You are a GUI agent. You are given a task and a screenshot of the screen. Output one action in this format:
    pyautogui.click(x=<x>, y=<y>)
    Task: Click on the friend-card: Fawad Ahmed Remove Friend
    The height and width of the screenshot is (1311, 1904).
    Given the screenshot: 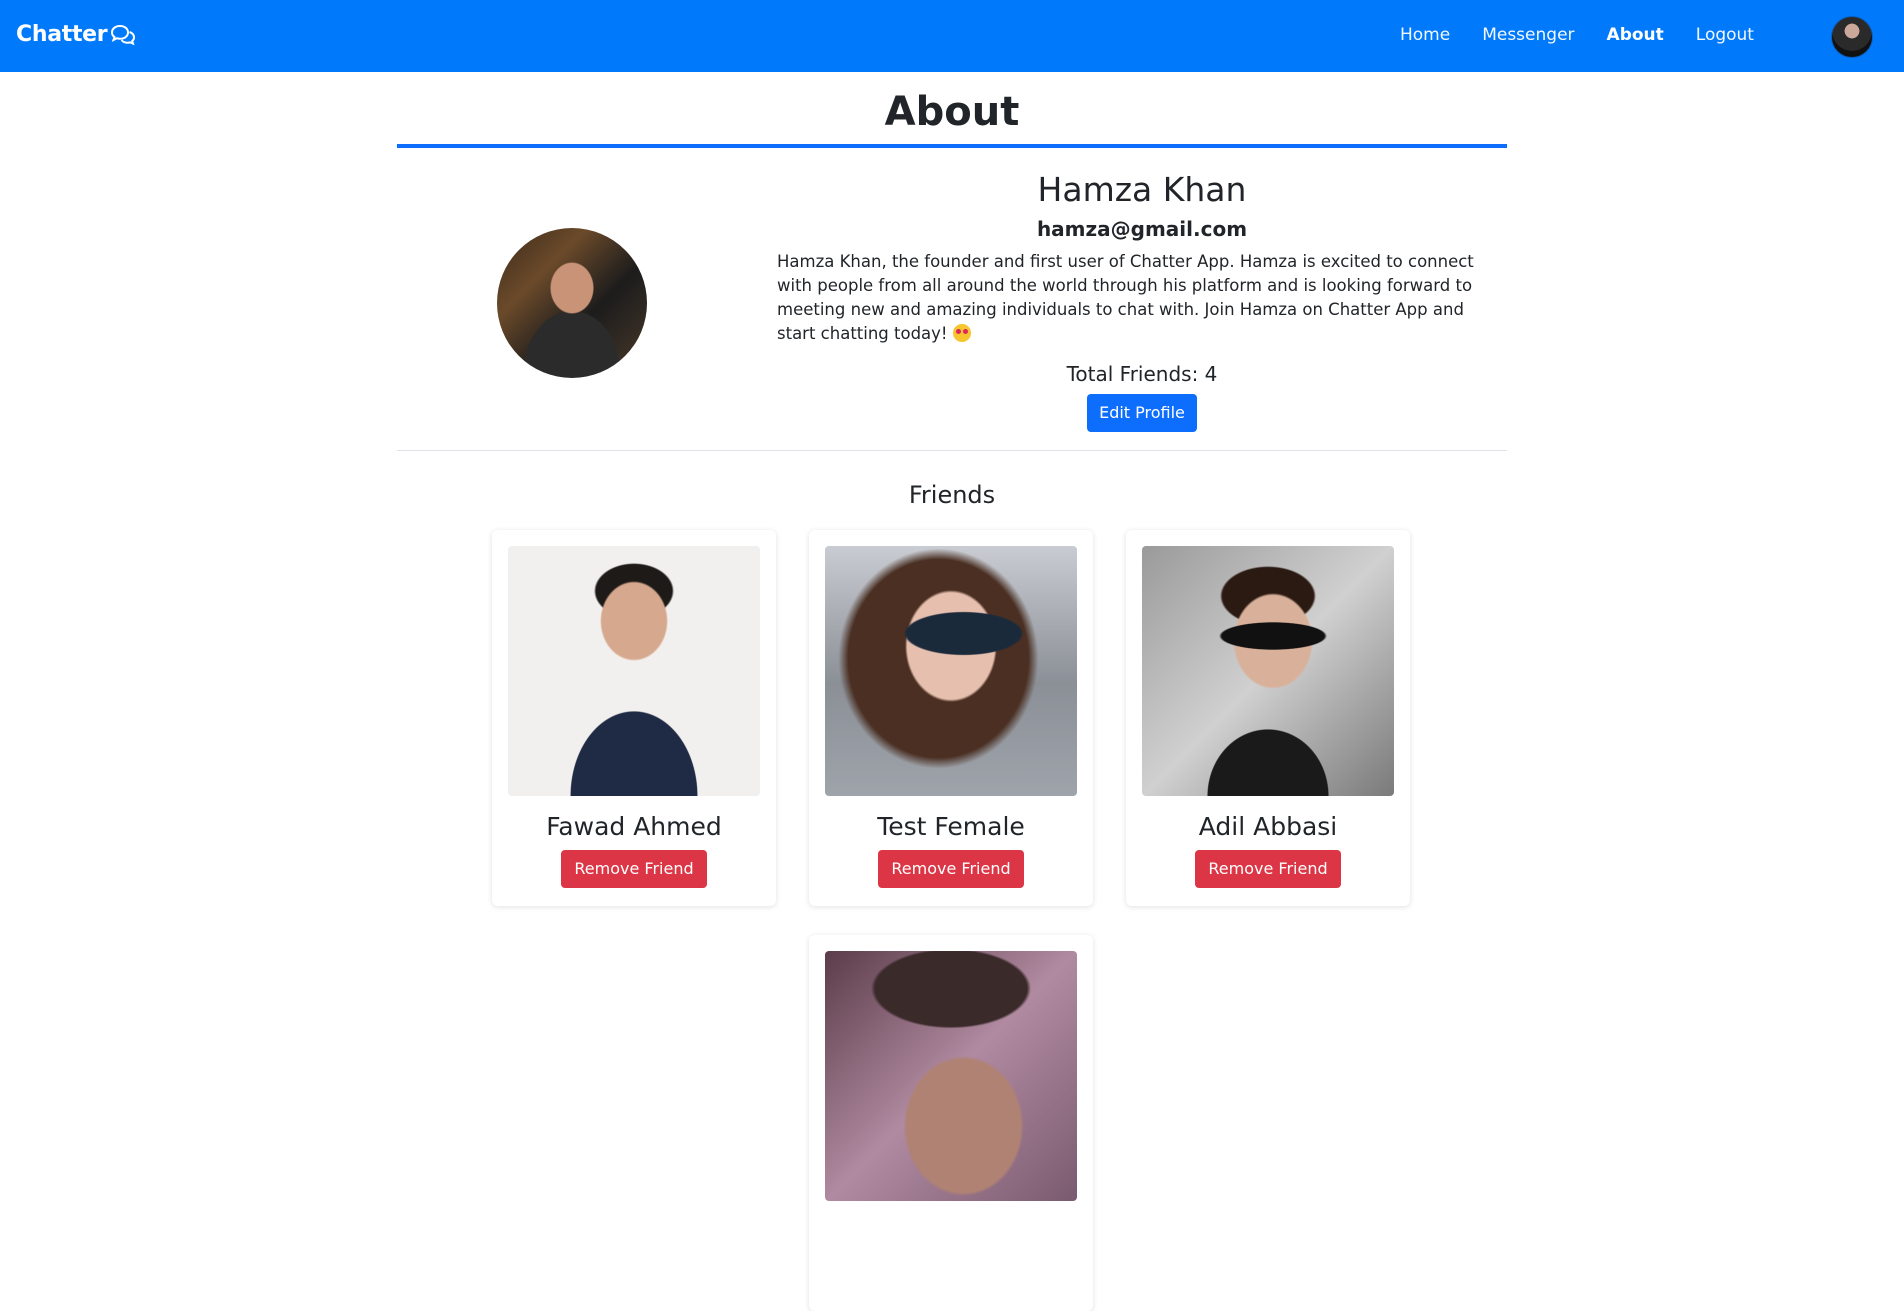 What is the action you would take?
    pyautogui.click(x=634, y=718)
    